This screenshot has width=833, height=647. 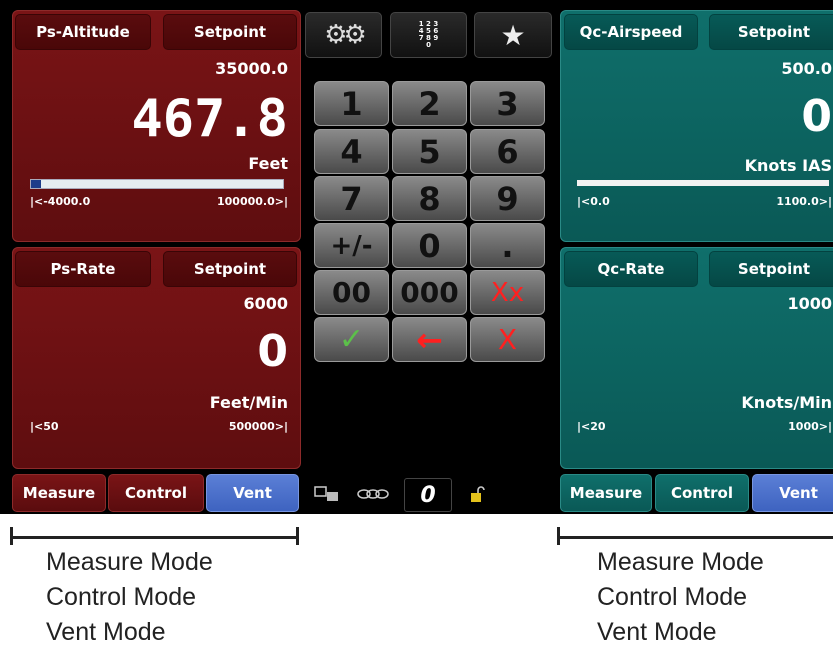 What do you see at coordinates (83, 269) in the screenshot?
I see `ps-rate-button: Ps-Rate` at bounding box center [83, 269].